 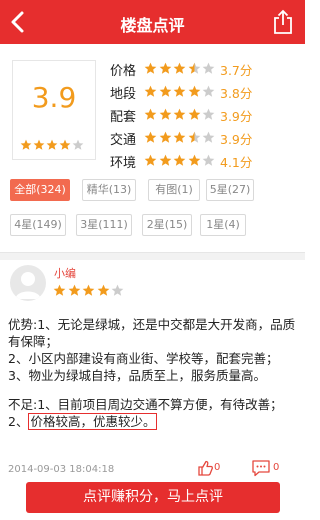 What do you see at coordinates (123, 117) in the screenshot?
I see `category-label: 配套` at bounding box center [123, 117].